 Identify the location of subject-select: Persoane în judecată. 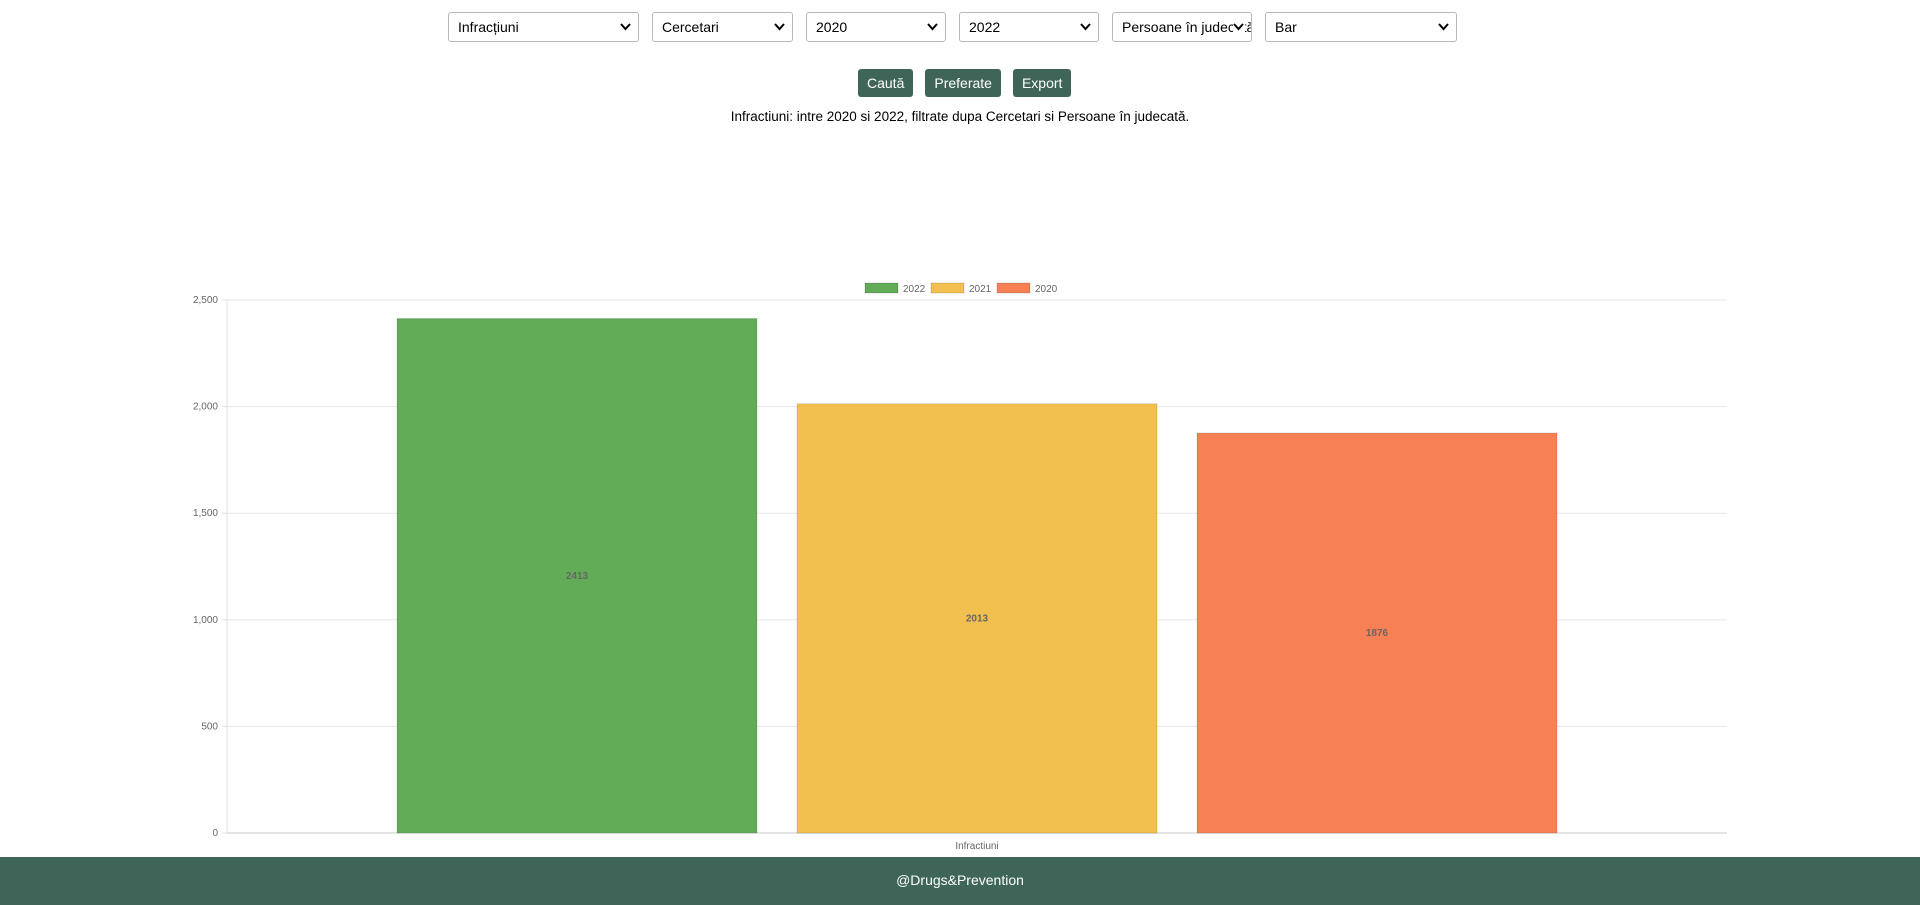
(1182, 27).